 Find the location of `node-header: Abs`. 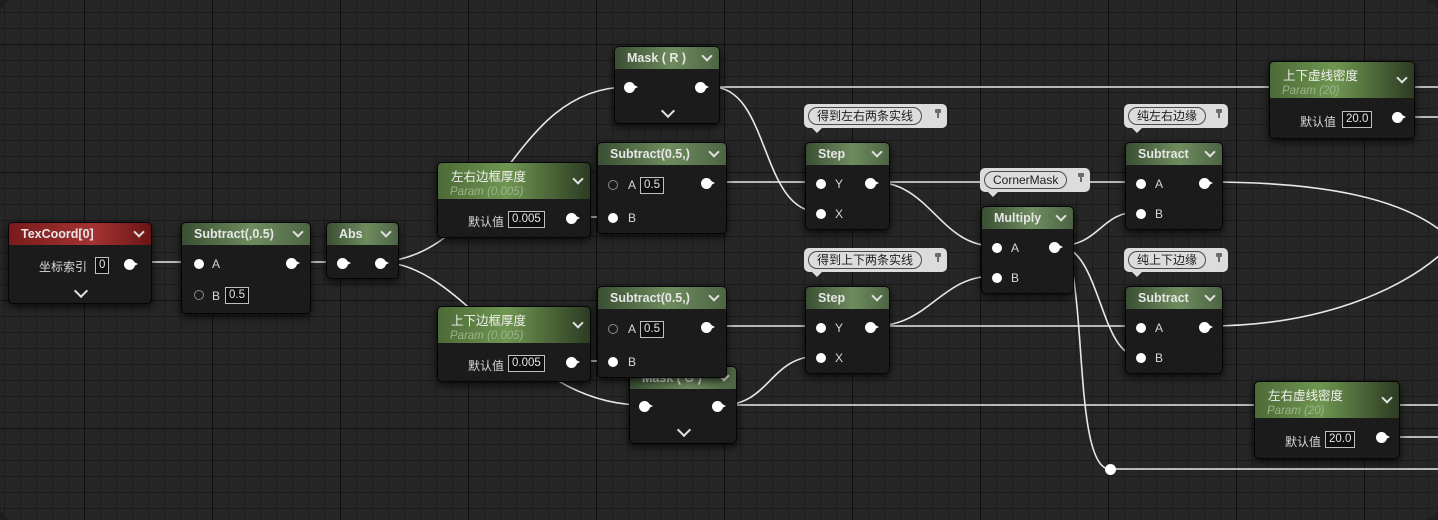

node-header: Abs is located at coordinates (362, 234).